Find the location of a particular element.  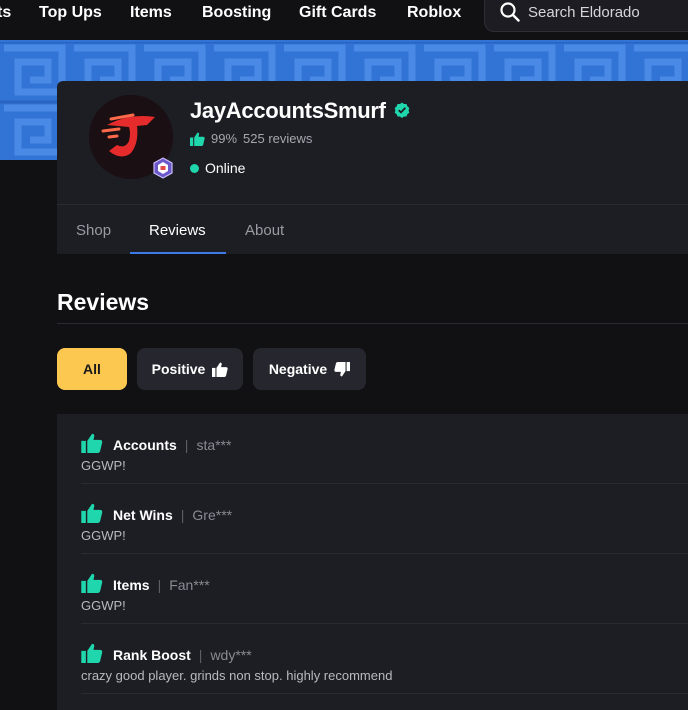

active-tab-indicator is located at coordinates (178, 253).